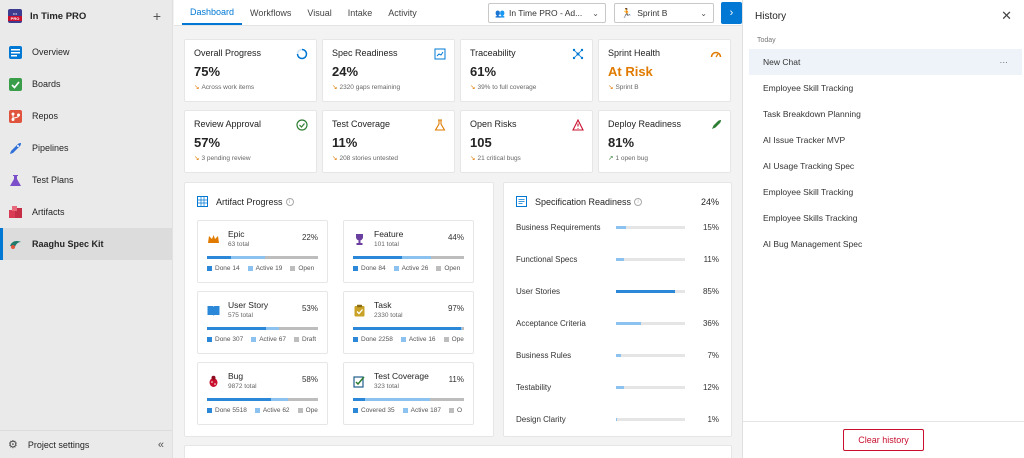 This screenshot has width=1024, height=458. Describe the element at coordinates (86, 52) in the screenshot. I see `sidebar-item-overview: Overview` at that location.